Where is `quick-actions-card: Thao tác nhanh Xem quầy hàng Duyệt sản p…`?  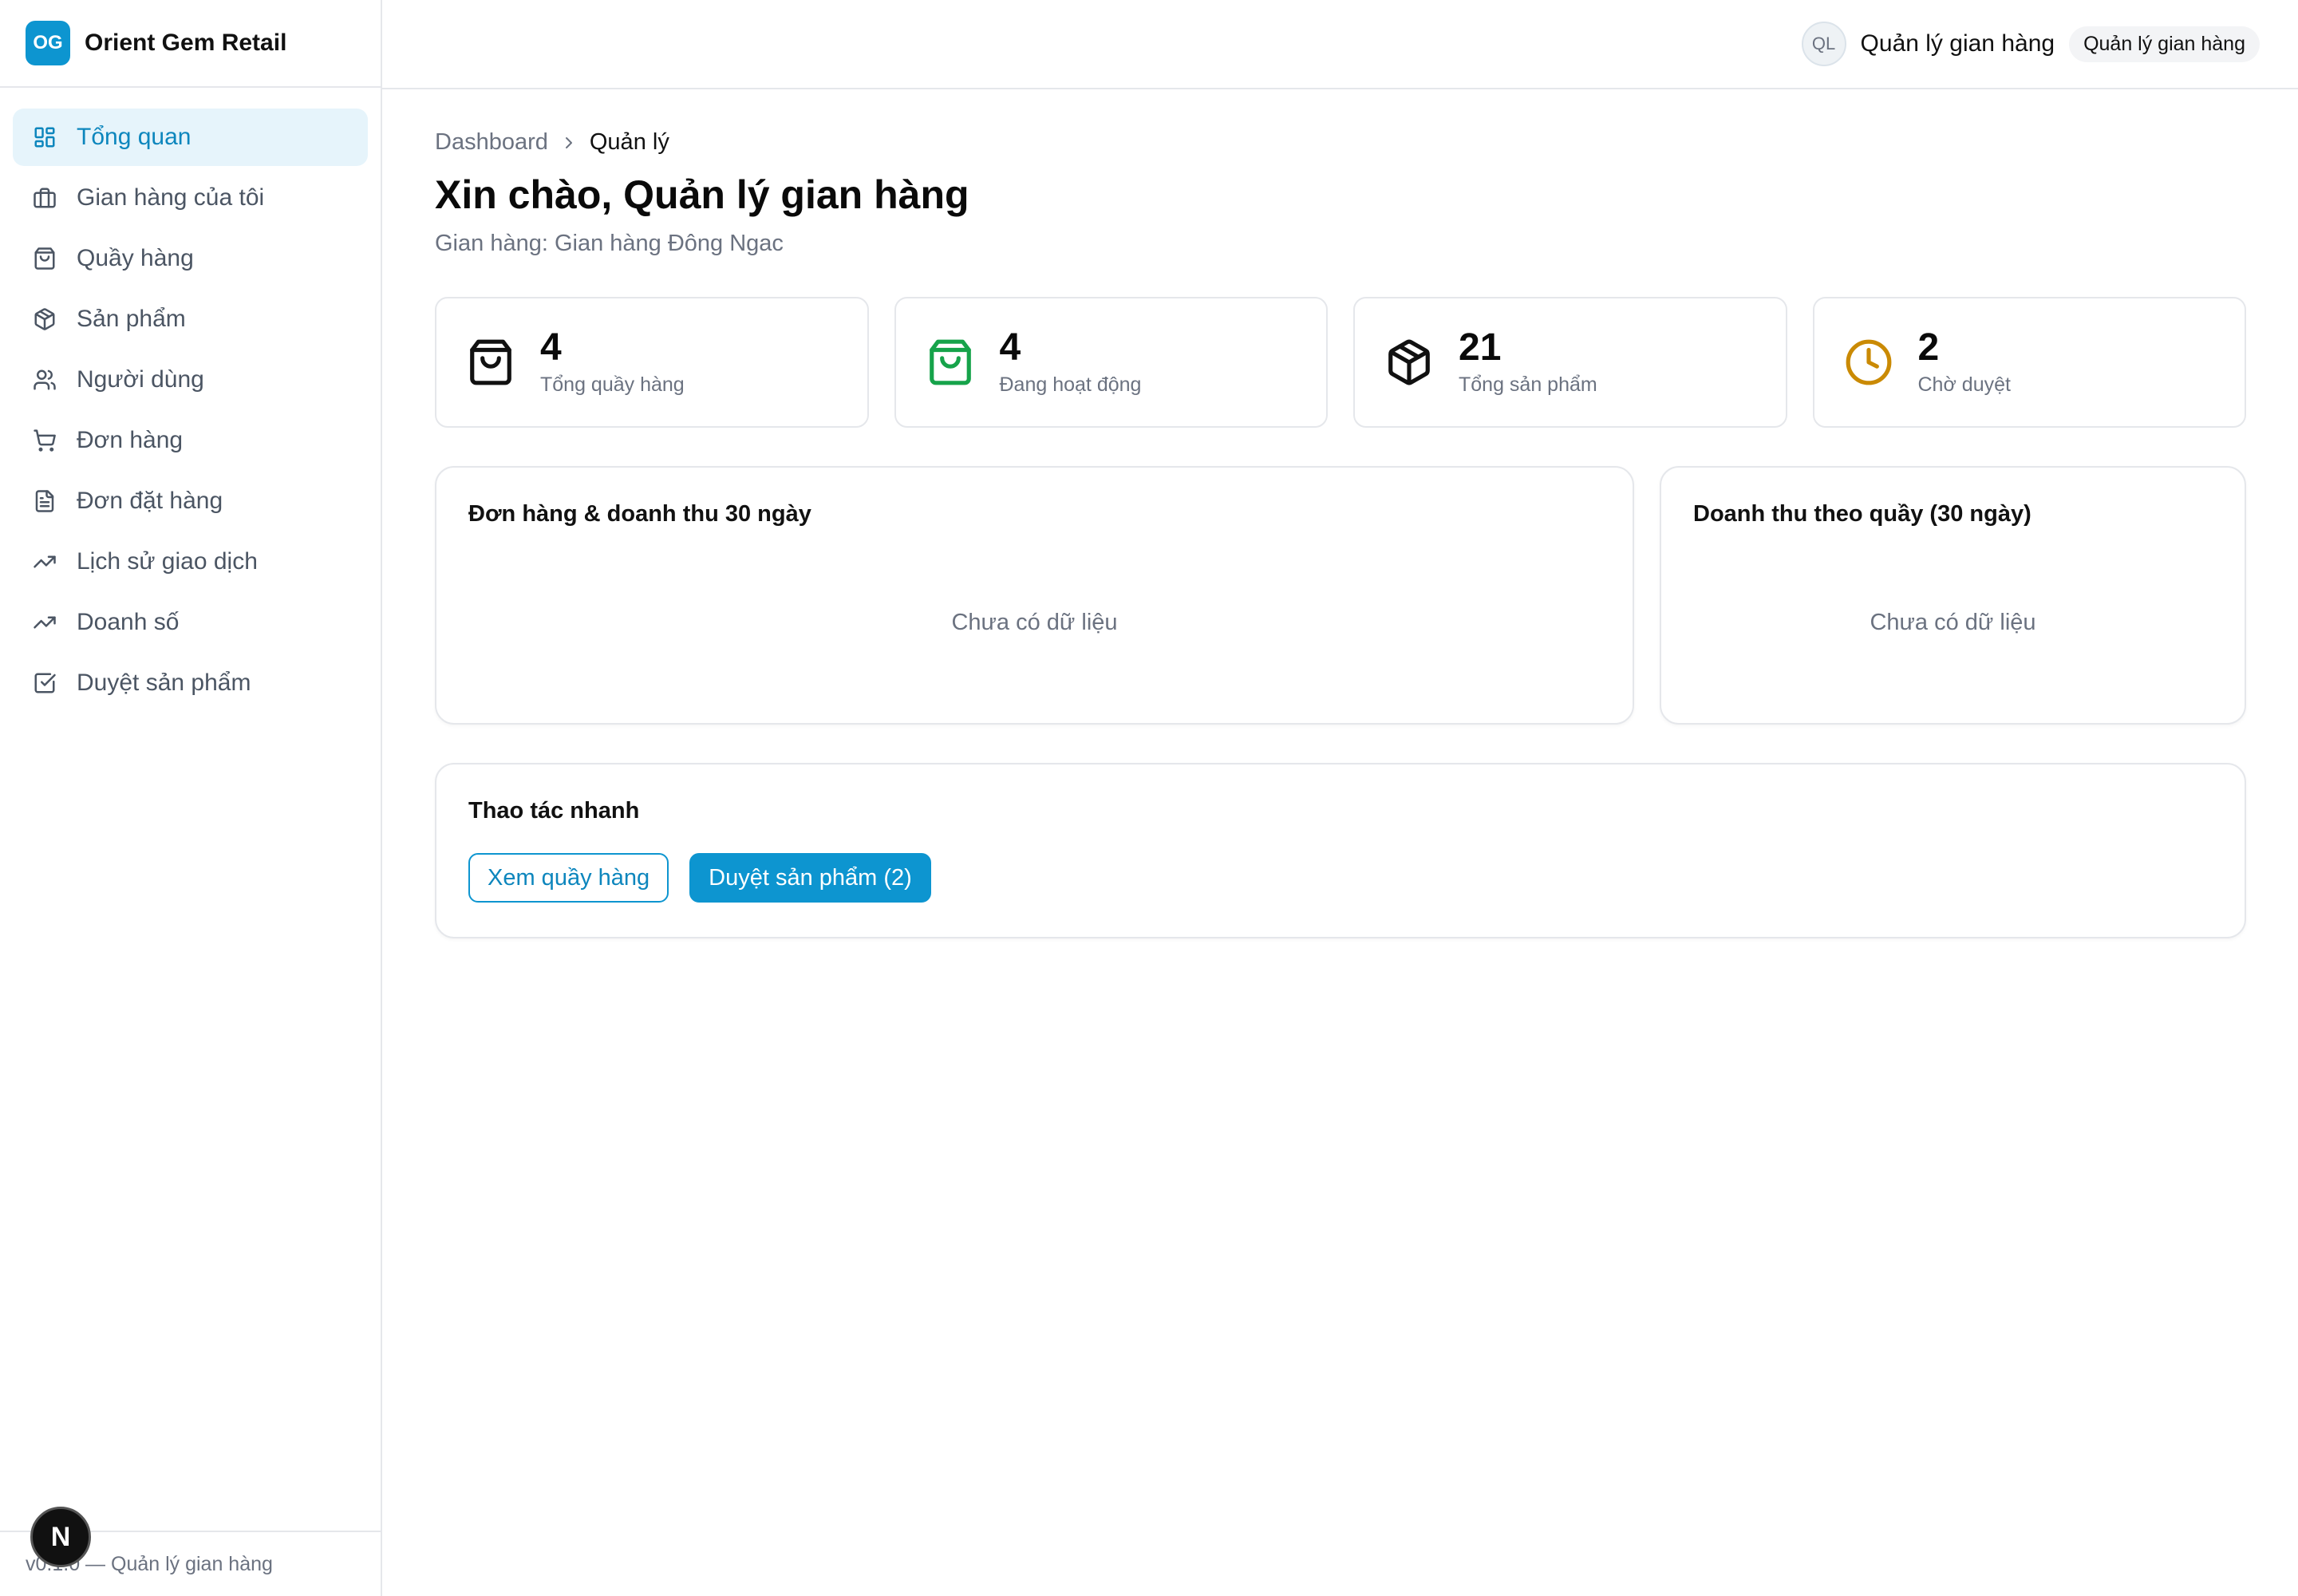
quick-actions-card: Thao tác nhanh Xem quầy hàng Duyệt sản p… is located at coordinates (1340, 850).